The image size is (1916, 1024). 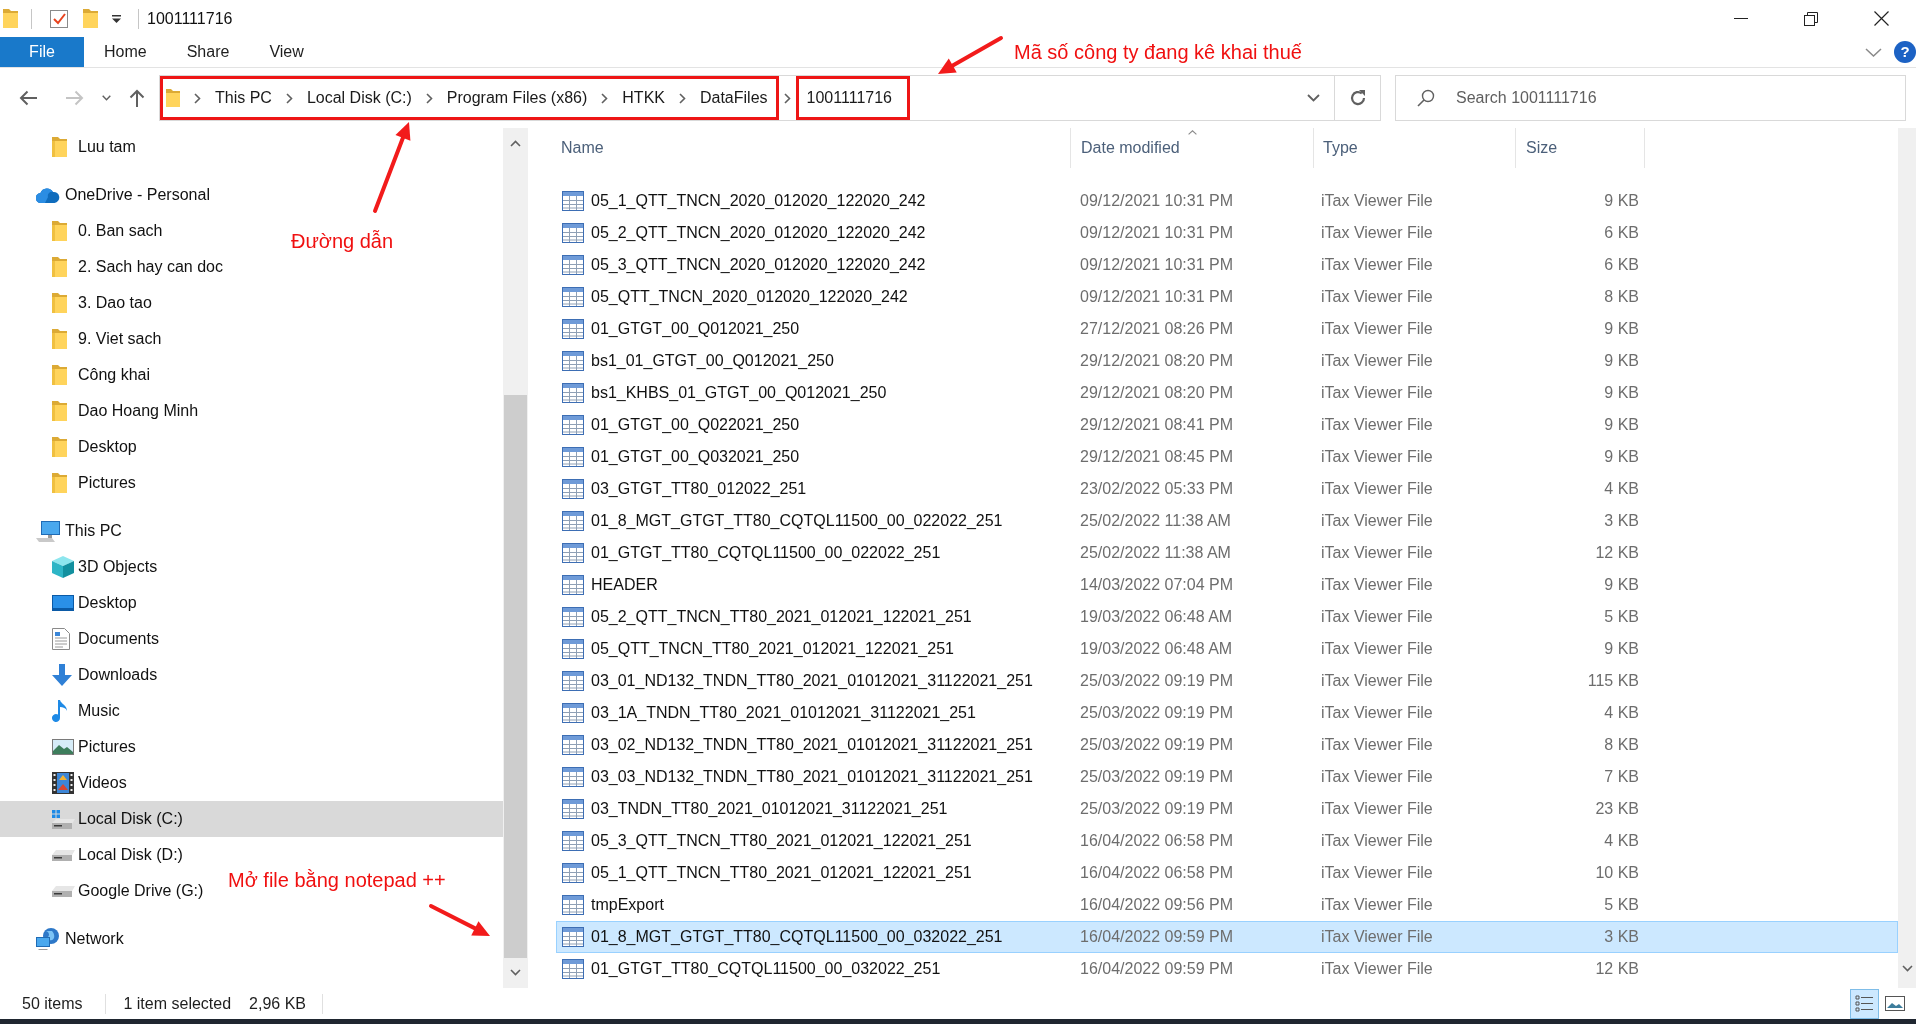 I want to click on details-view-button, so click(x=1864, y=1003).